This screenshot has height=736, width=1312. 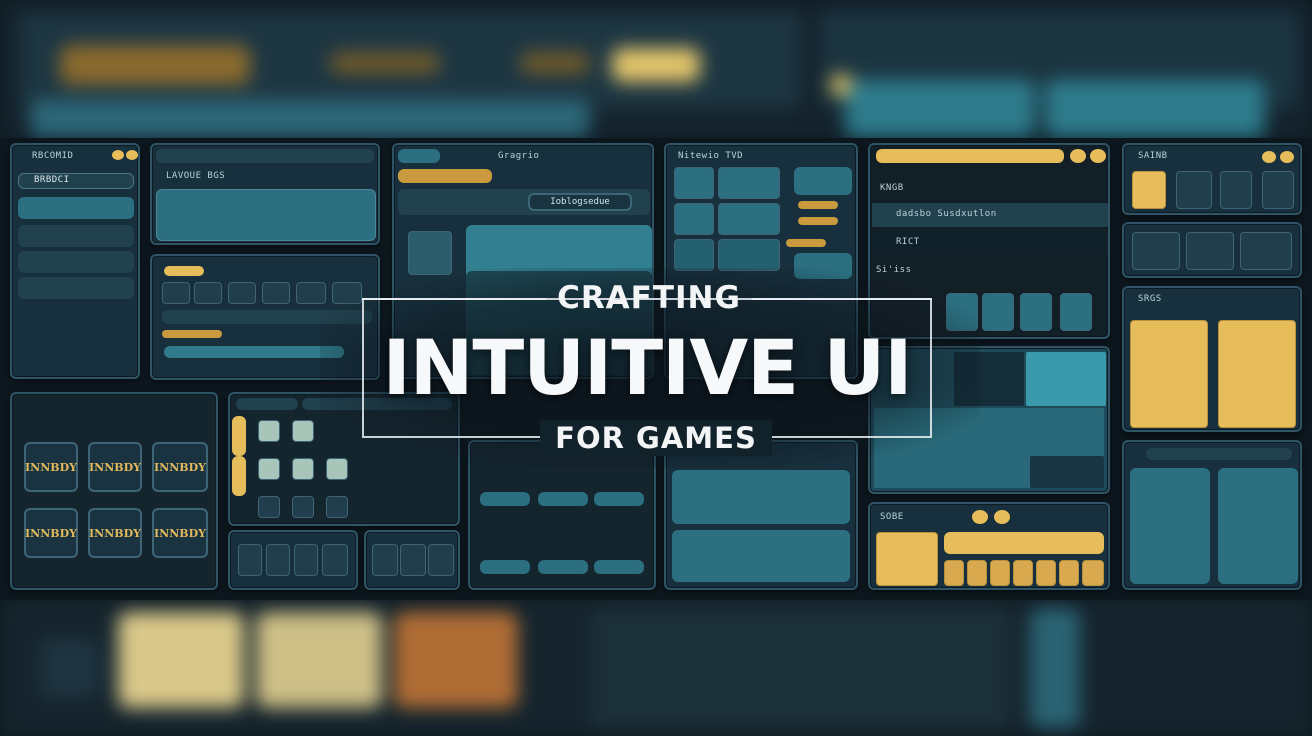 What do you see at coordinates (445, 176) in the screenshot?
I see `scene-label-bar` at bounding box center [445, 176].